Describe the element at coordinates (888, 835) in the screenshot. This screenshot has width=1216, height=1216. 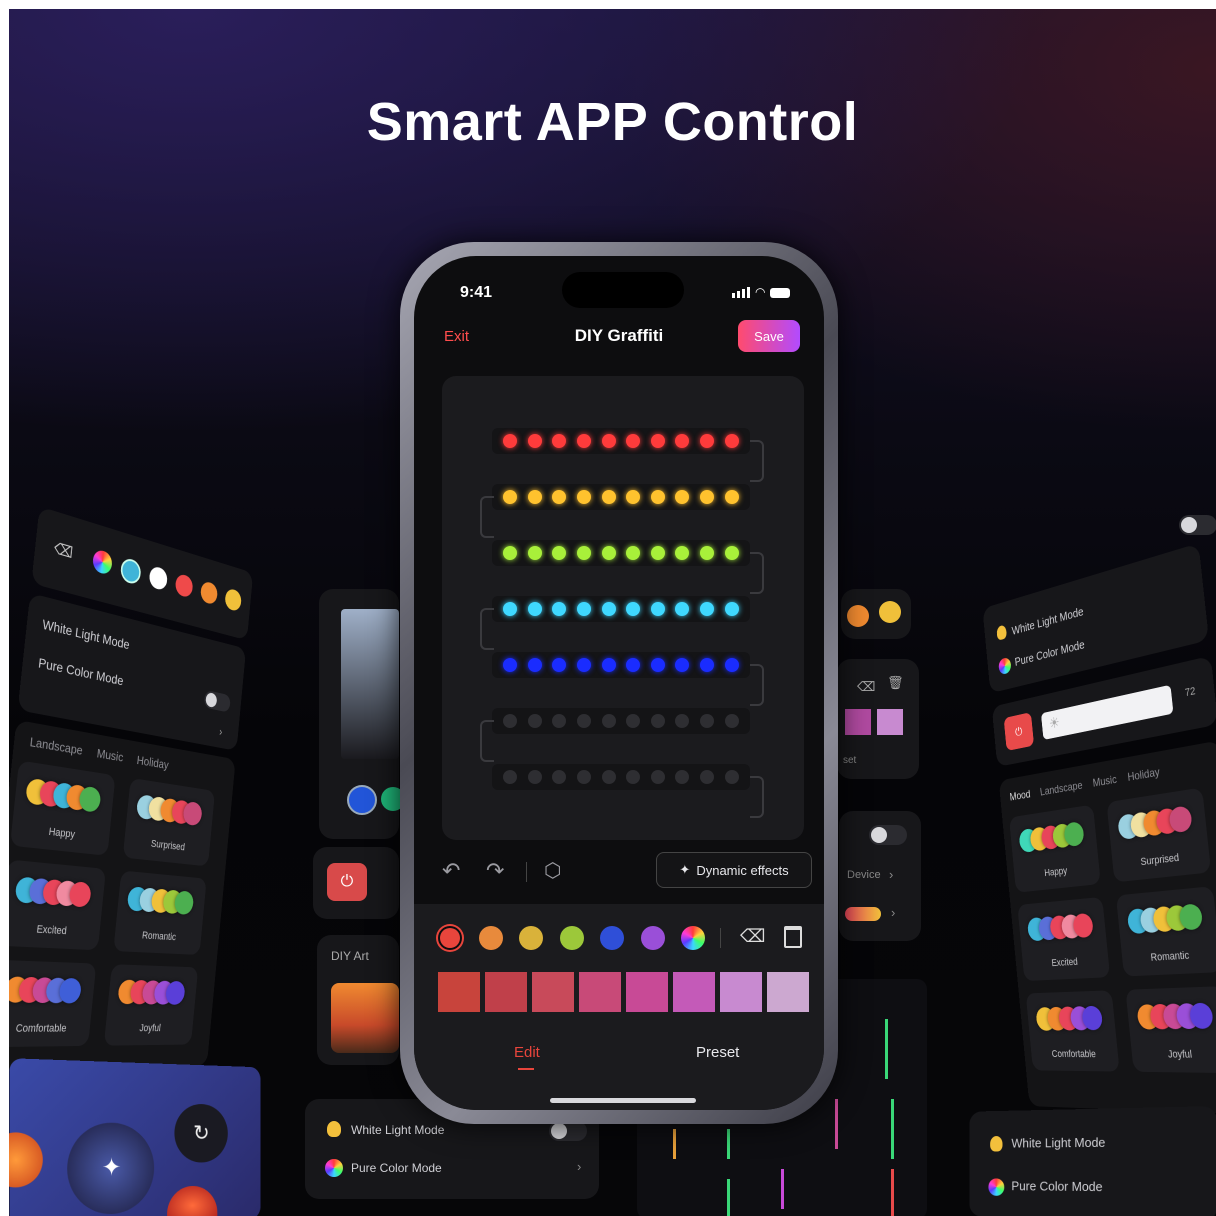
I see `device-toggle` at that location.